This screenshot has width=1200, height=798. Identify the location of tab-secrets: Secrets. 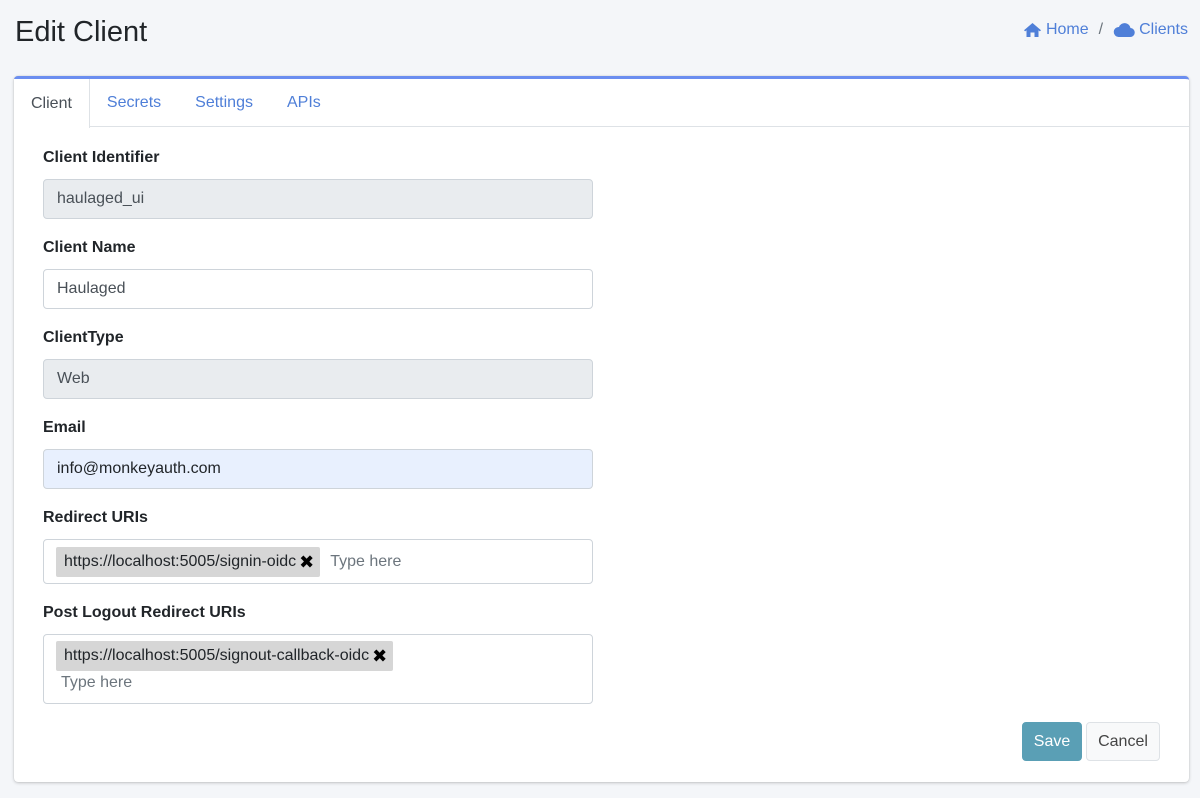
(134, 103).